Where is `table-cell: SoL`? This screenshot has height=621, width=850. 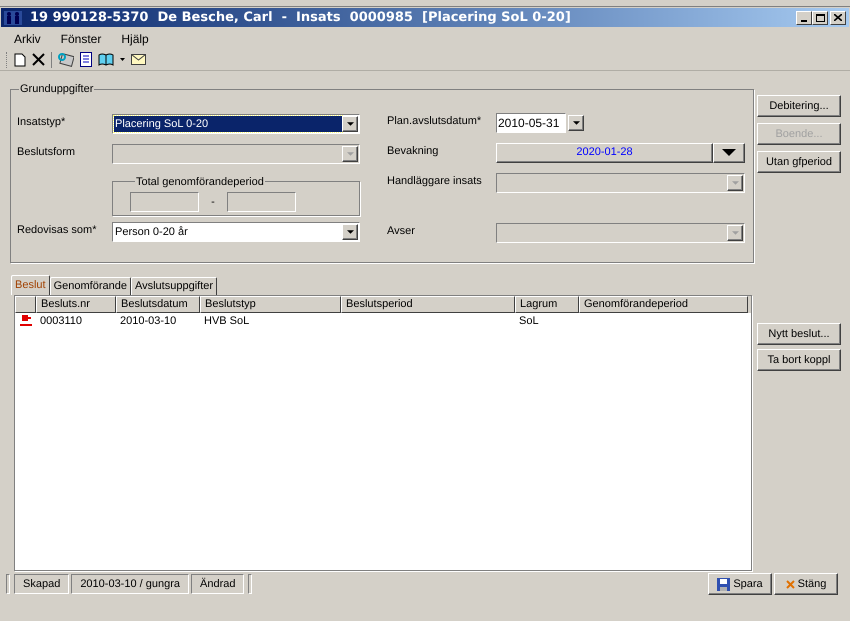
table-cell: SoL is located at coordinates (529, 320).